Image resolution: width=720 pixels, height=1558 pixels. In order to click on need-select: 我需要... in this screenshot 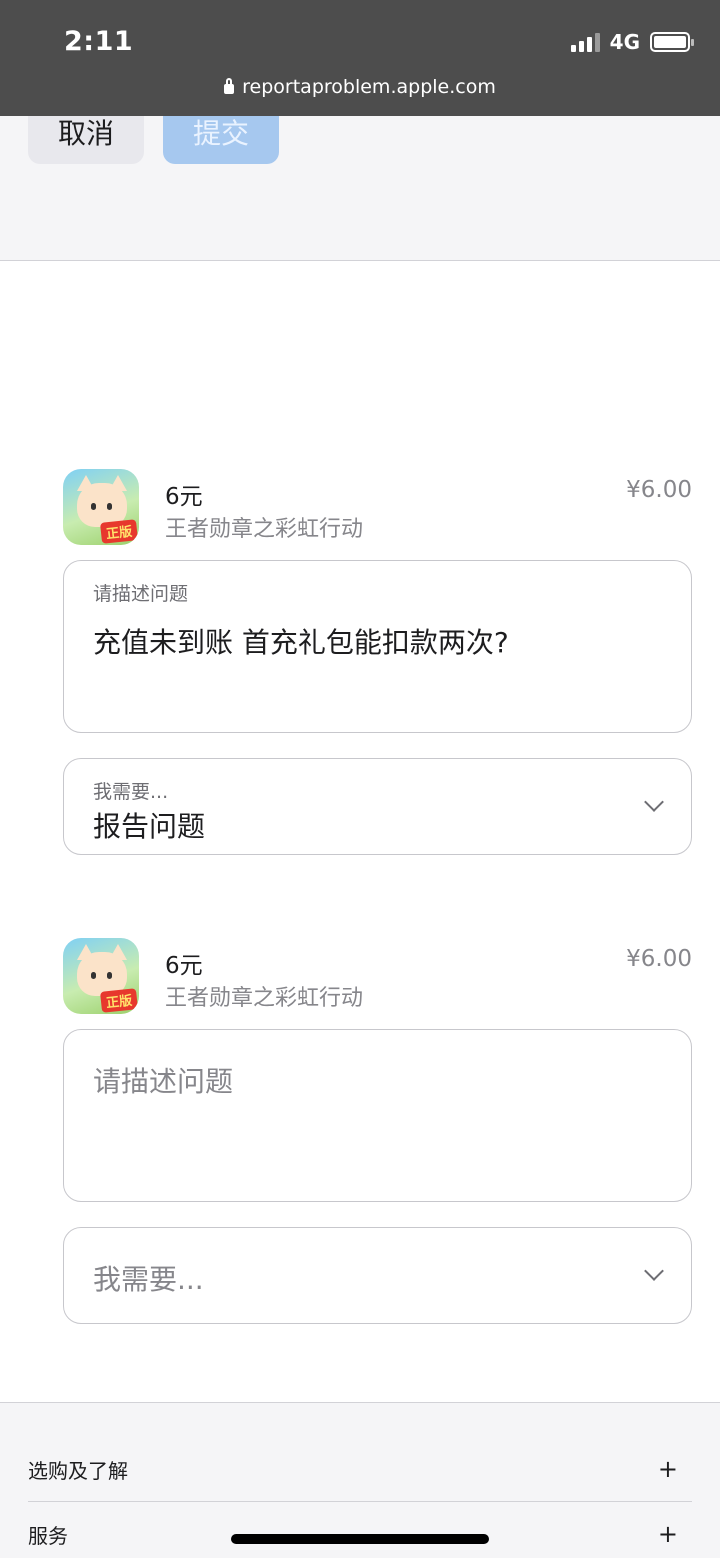, I will do `click(377, 1275)`.